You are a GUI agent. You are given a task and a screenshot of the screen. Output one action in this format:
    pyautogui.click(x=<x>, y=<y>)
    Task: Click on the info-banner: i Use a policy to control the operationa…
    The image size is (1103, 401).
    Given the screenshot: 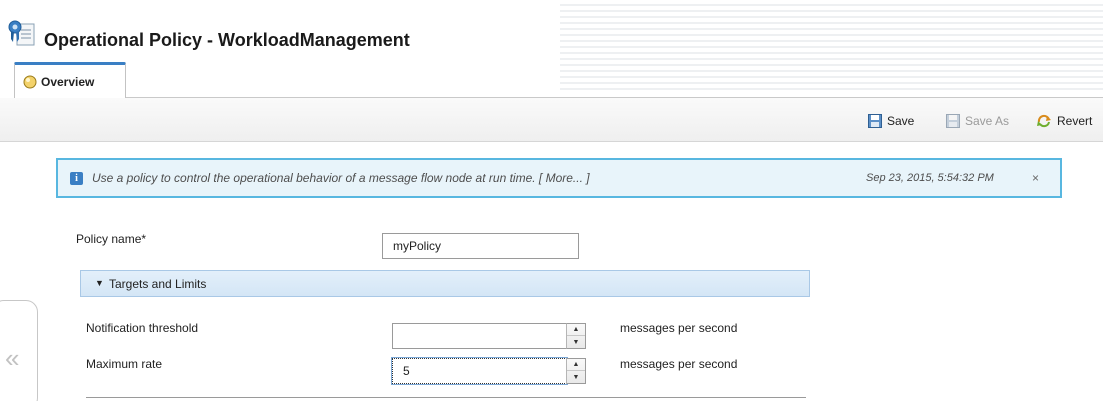 What is the action you would take?
    pyautogui.click(x=559, y=178)
    